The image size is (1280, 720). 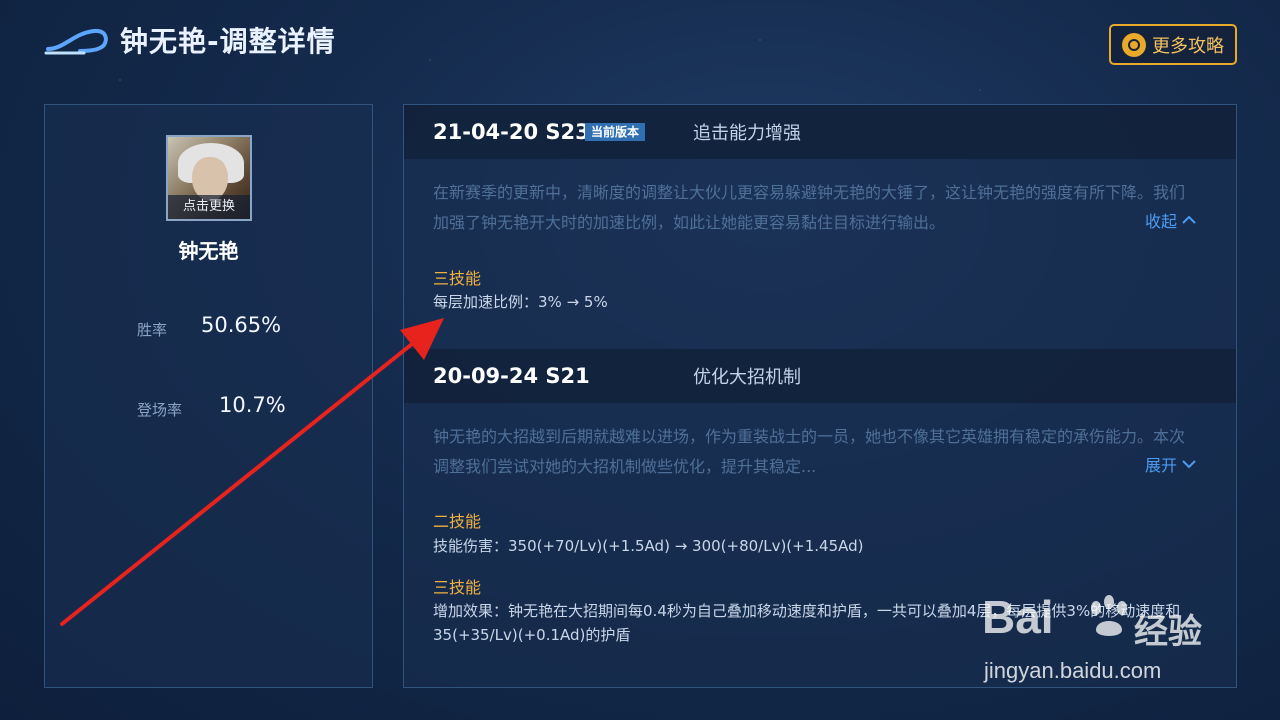 What do you see at coordinates (1073, 670) in the screenshot?
I see `watermark-url: jingyan.baidu.com` at bounding box center [1073, 670].